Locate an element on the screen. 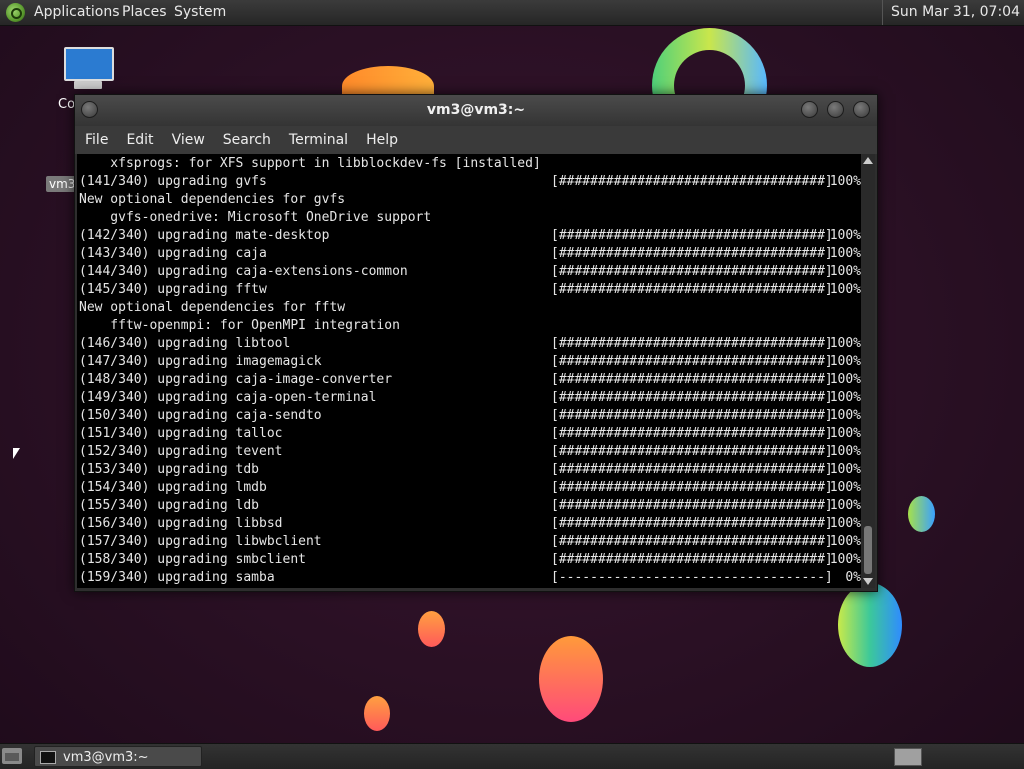 The width and height of the screenshot is (1024, 769). minimize-button is located at coordinates (809, 109).